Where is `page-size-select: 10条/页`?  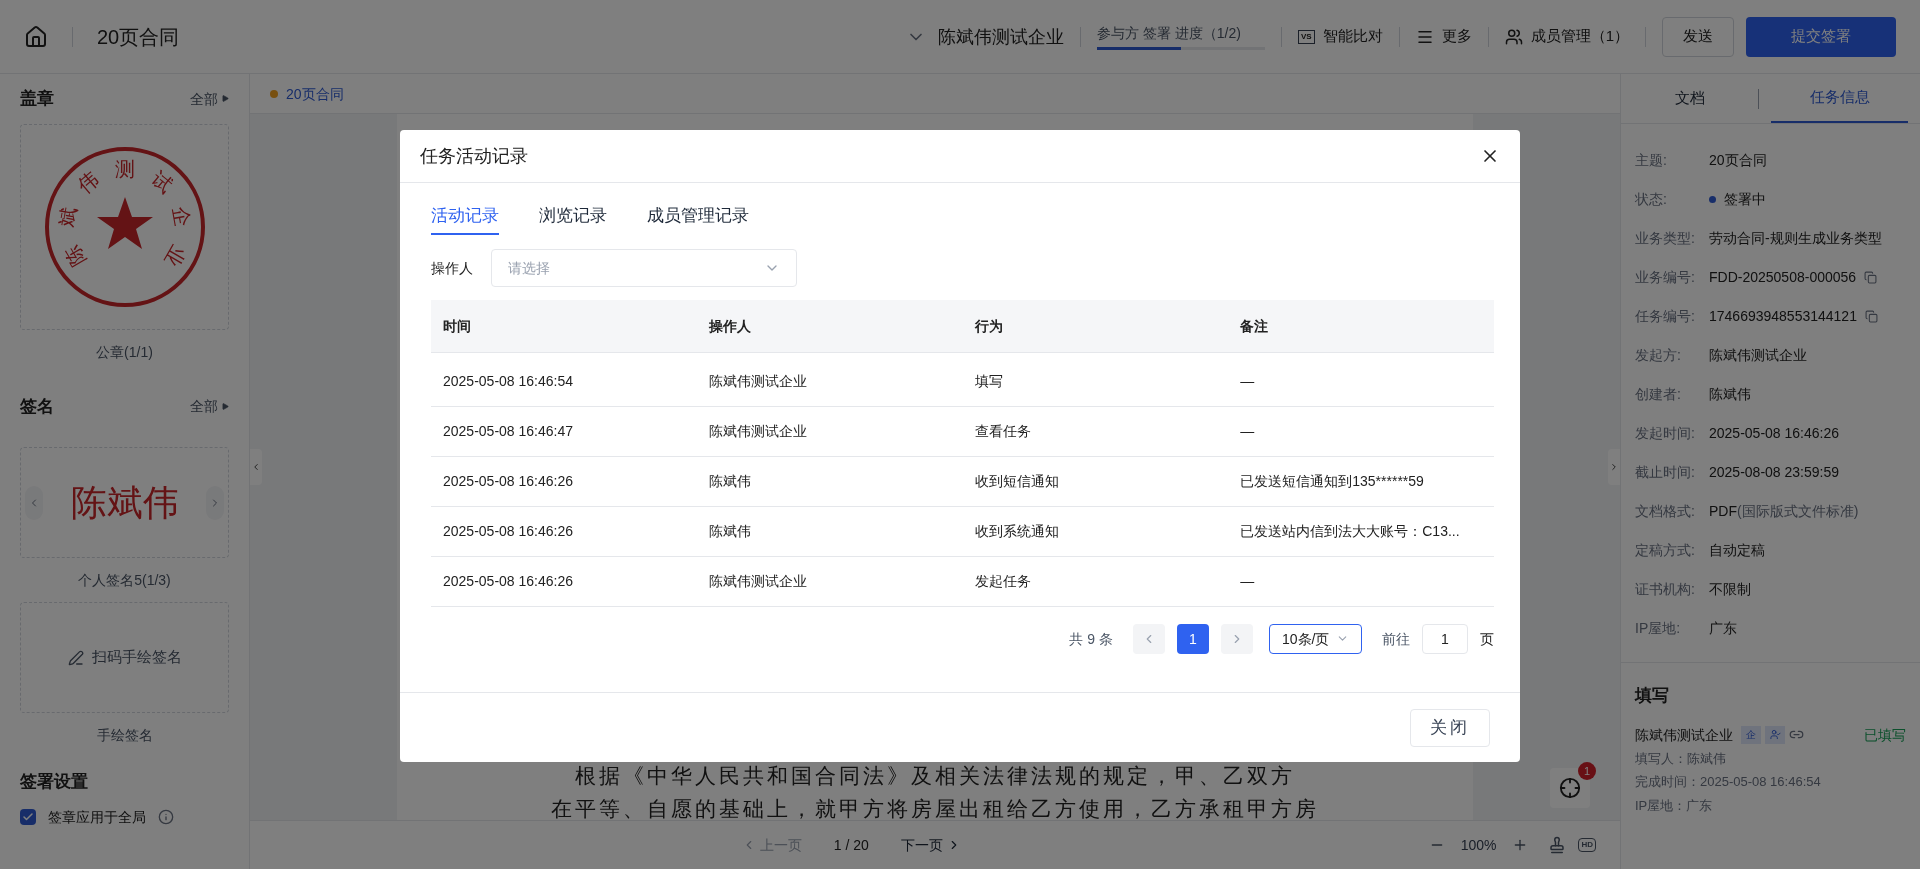 page-size-select: 10条/页 is located at coordinates (1315, 638).